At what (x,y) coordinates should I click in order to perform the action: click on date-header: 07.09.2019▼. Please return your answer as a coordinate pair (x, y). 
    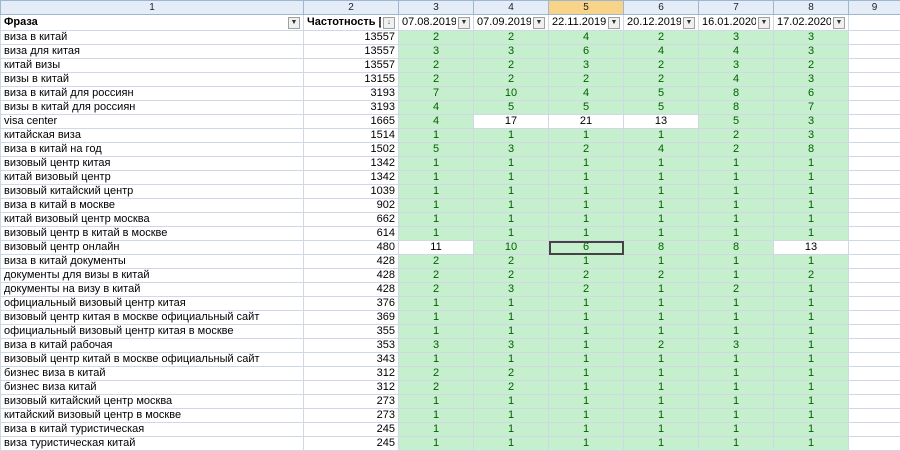
    Looking at the image, I should click on (511, 23).